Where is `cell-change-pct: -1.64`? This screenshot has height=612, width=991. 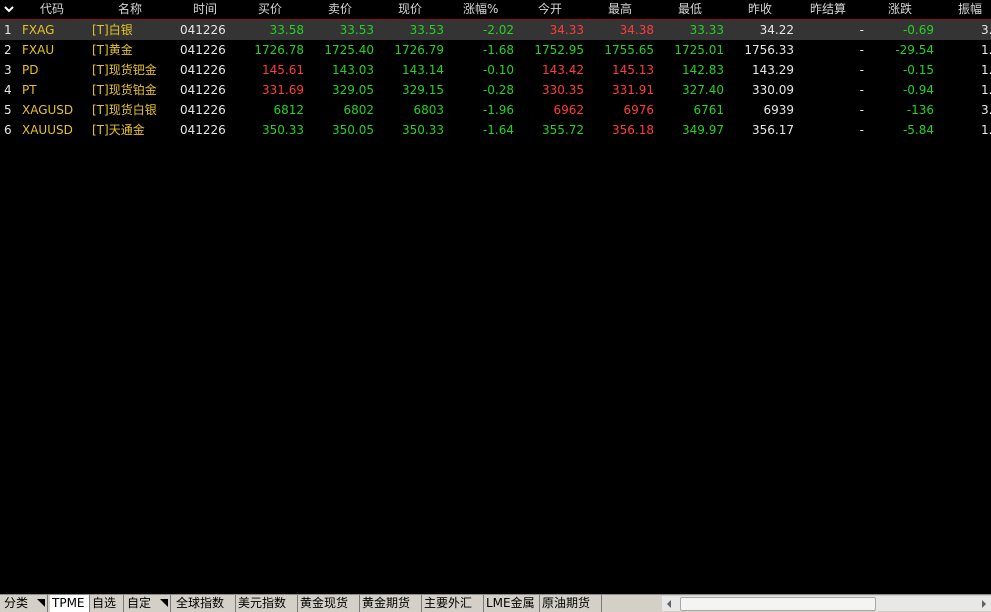
cell-change-pct: -1.64 is located at coordinates (498, 130).